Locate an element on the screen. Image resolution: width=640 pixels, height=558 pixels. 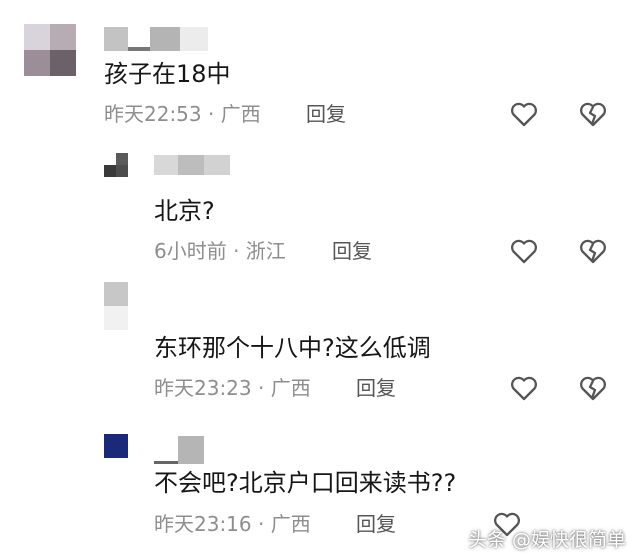
comment-meta: 6小时前 · 浙江 is located at coordinates (220, 251).